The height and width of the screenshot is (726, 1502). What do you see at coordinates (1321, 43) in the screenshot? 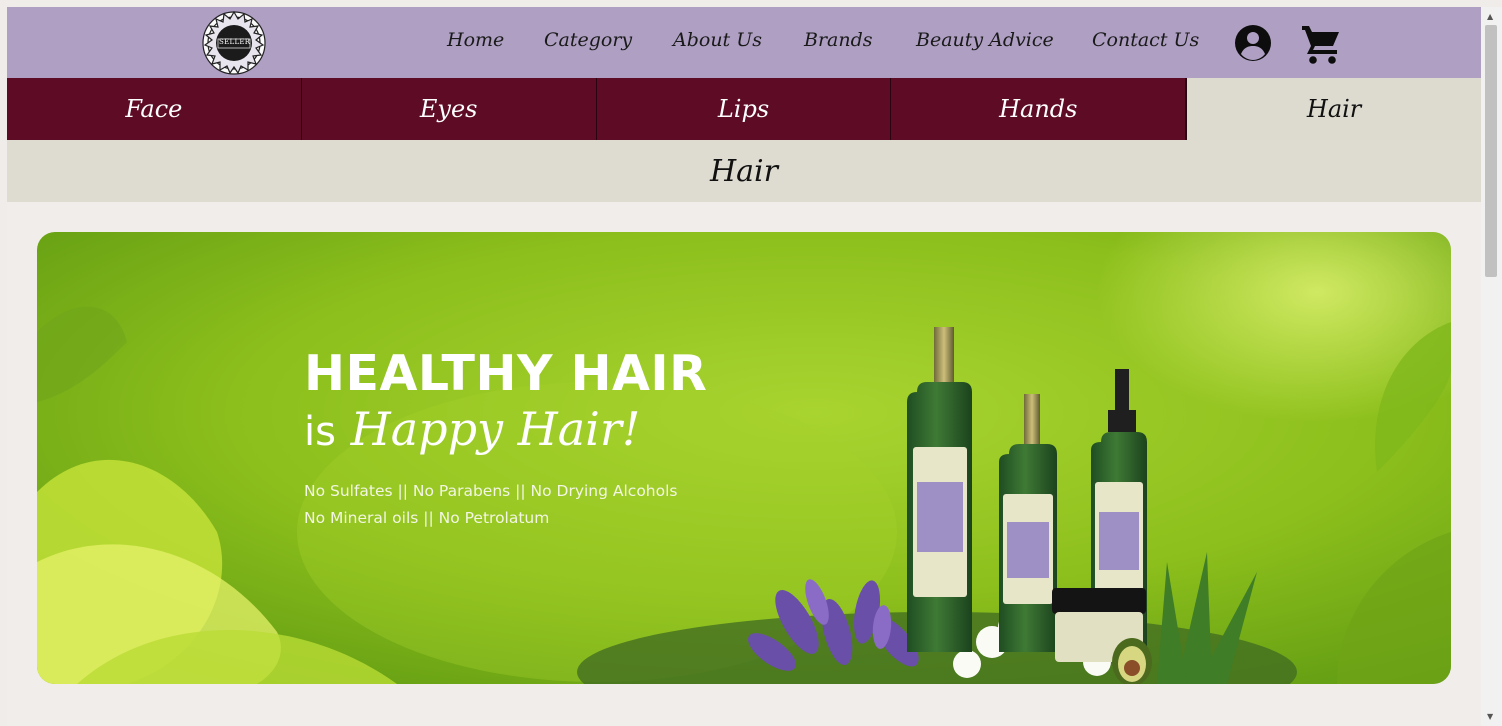
I see `cart-icon` at bounding box center [1321, 43].